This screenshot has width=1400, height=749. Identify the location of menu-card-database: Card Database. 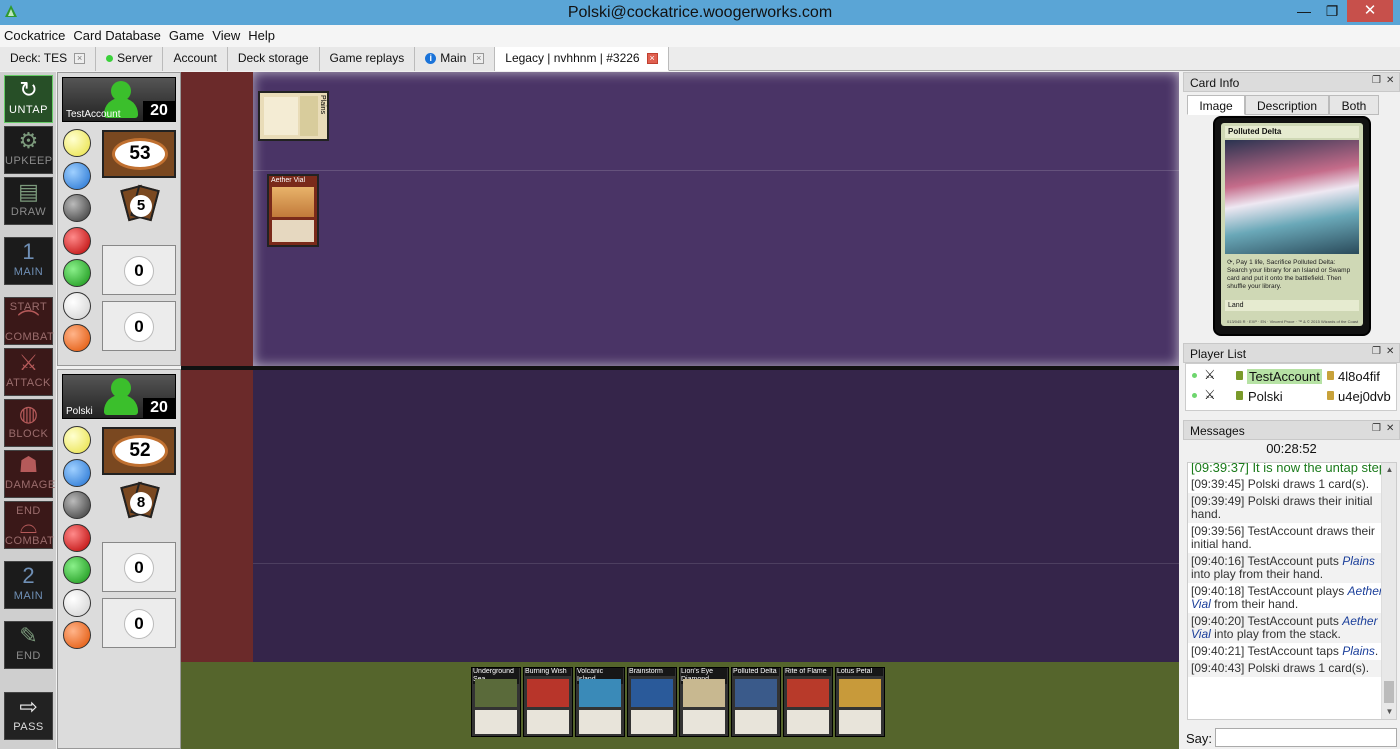
(116, 36).